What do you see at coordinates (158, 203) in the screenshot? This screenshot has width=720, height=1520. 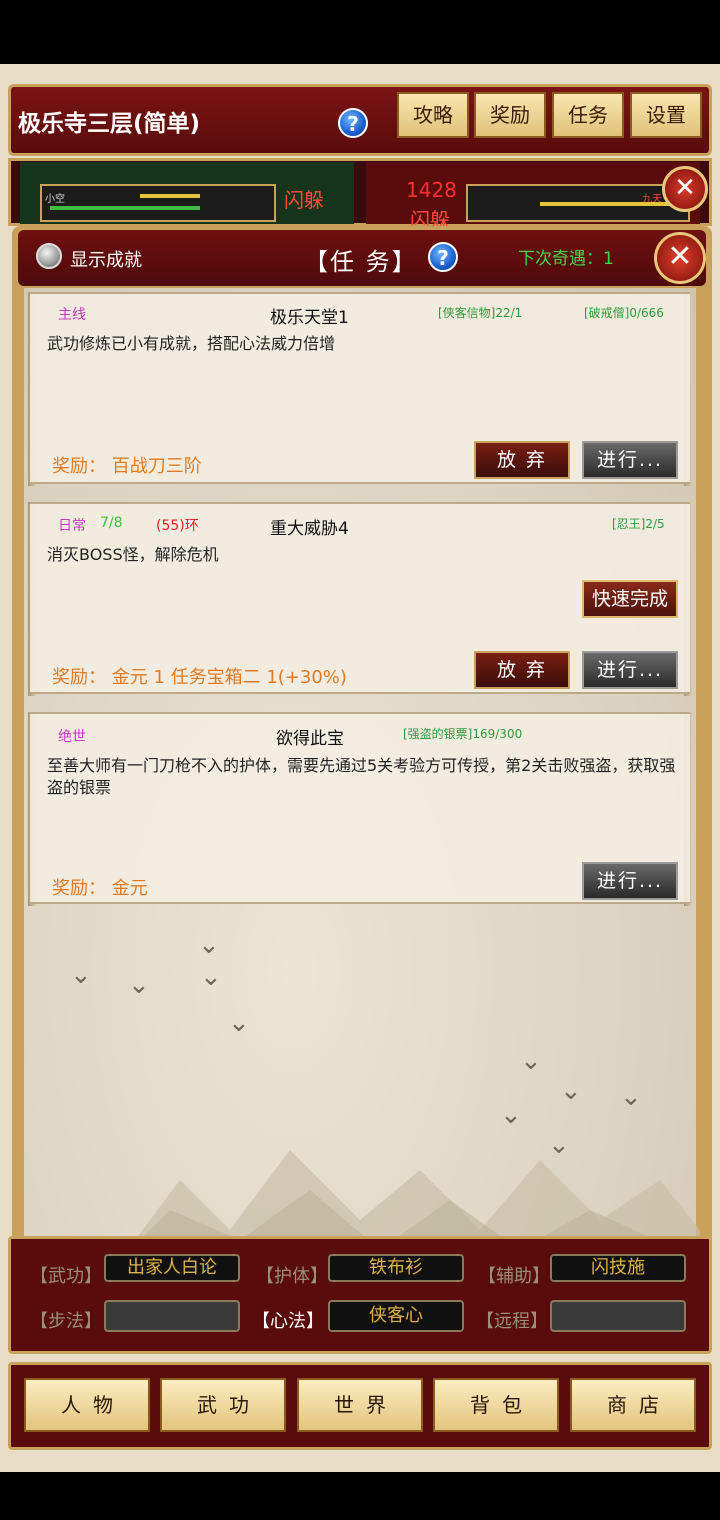 I see `enemy-status-box` at bounding box center [158, 203].